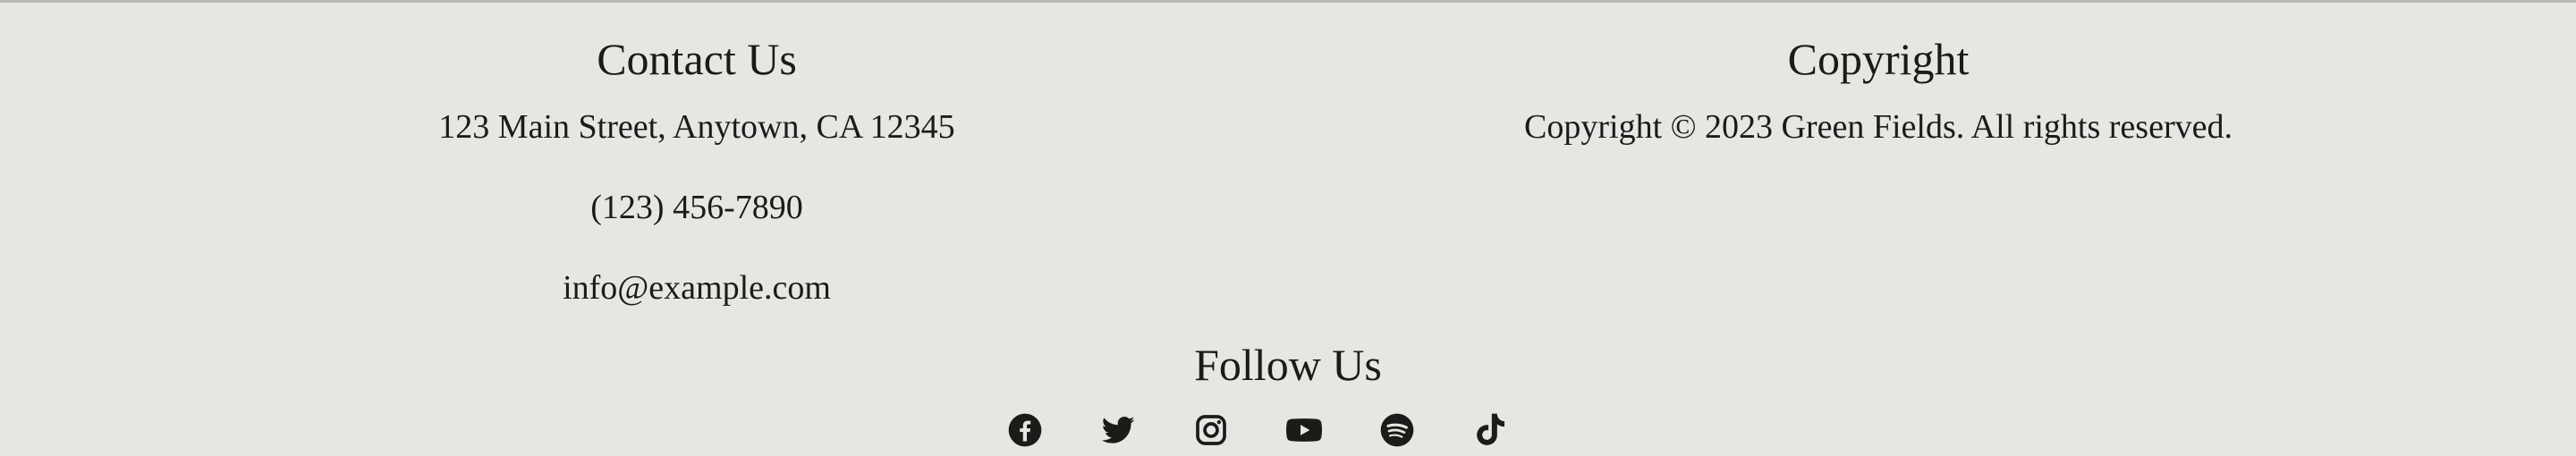 The image size is (2576, 456). Describe the element at coordinates (1878, 59) in the screenshot. I see `copyright-heading: Copyright` at that location.